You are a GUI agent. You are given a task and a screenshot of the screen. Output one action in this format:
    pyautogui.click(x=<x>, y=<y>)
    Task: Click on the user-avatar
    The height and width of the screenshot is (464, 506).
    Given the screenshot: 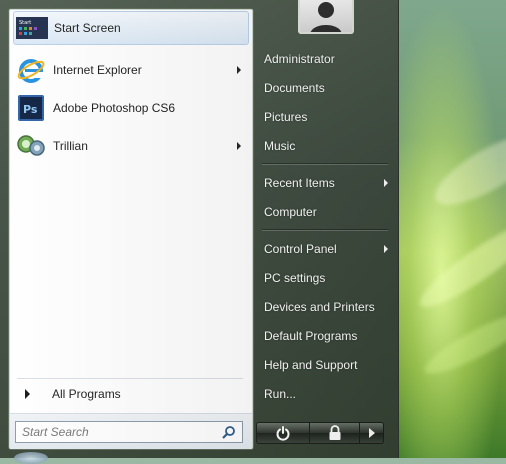 What is the action you would take?
    pyautogui.click(x=326, y=17)
    